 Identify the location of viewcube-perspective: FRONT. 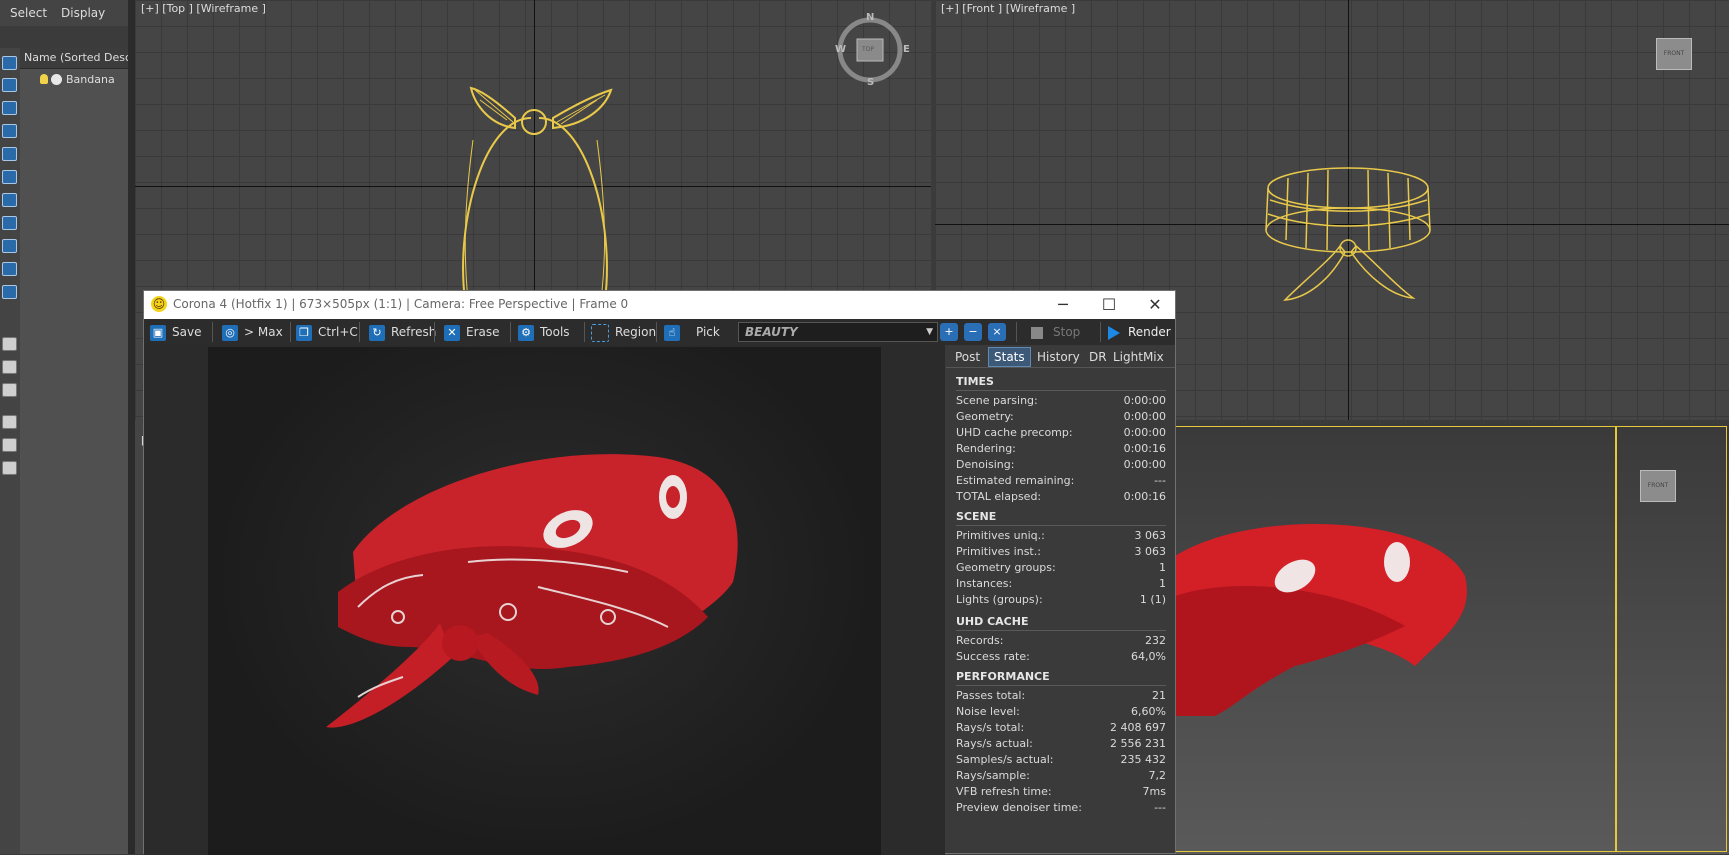
(1658, 486).